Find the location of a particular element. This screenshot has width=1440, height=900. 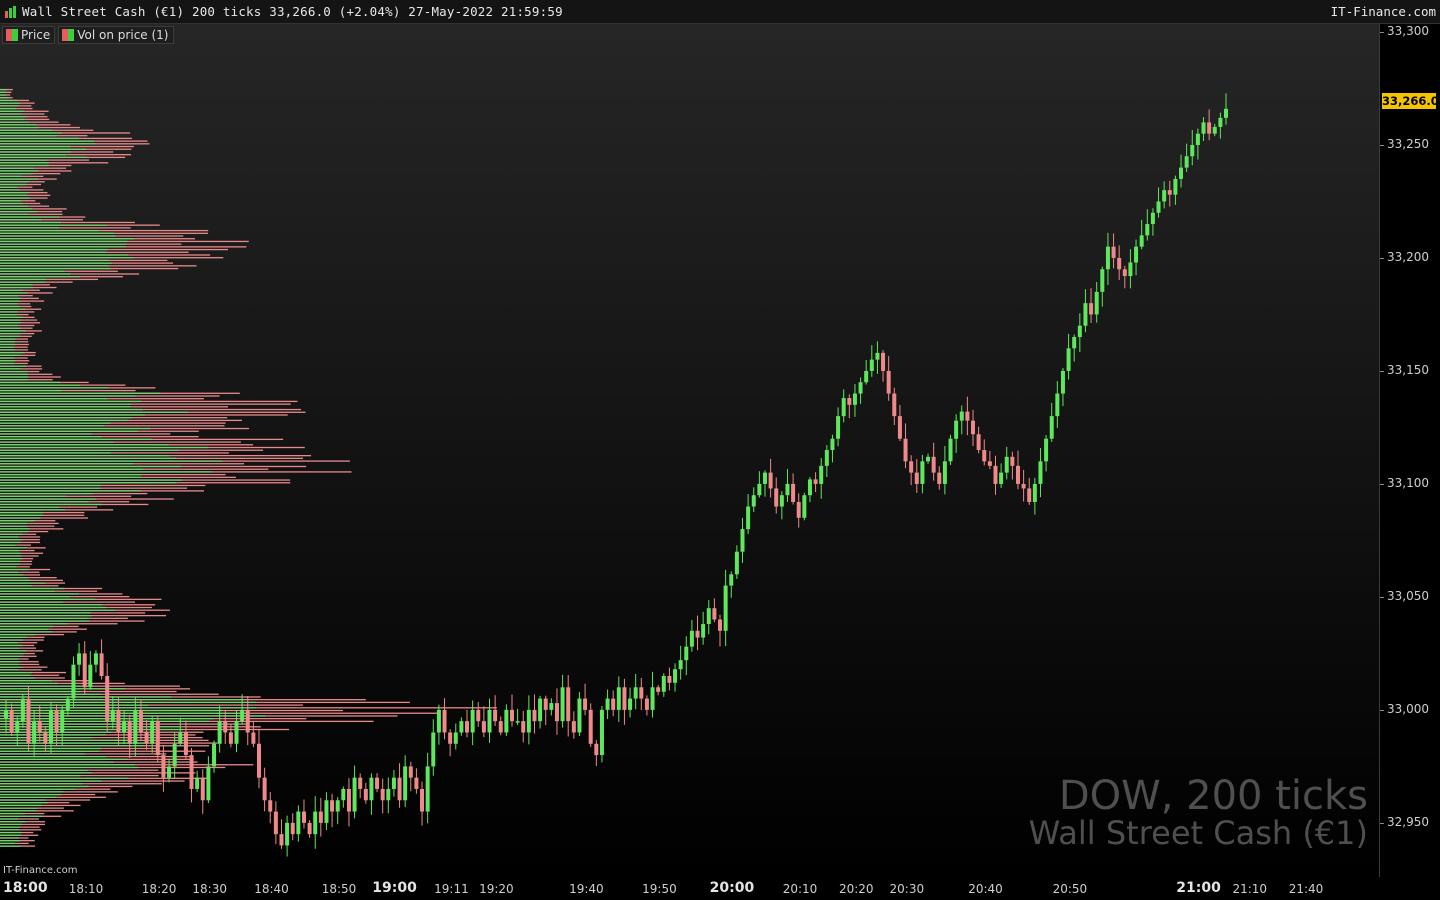

x-tick-label-major: 19:00 is located at coordinates (394, 888).